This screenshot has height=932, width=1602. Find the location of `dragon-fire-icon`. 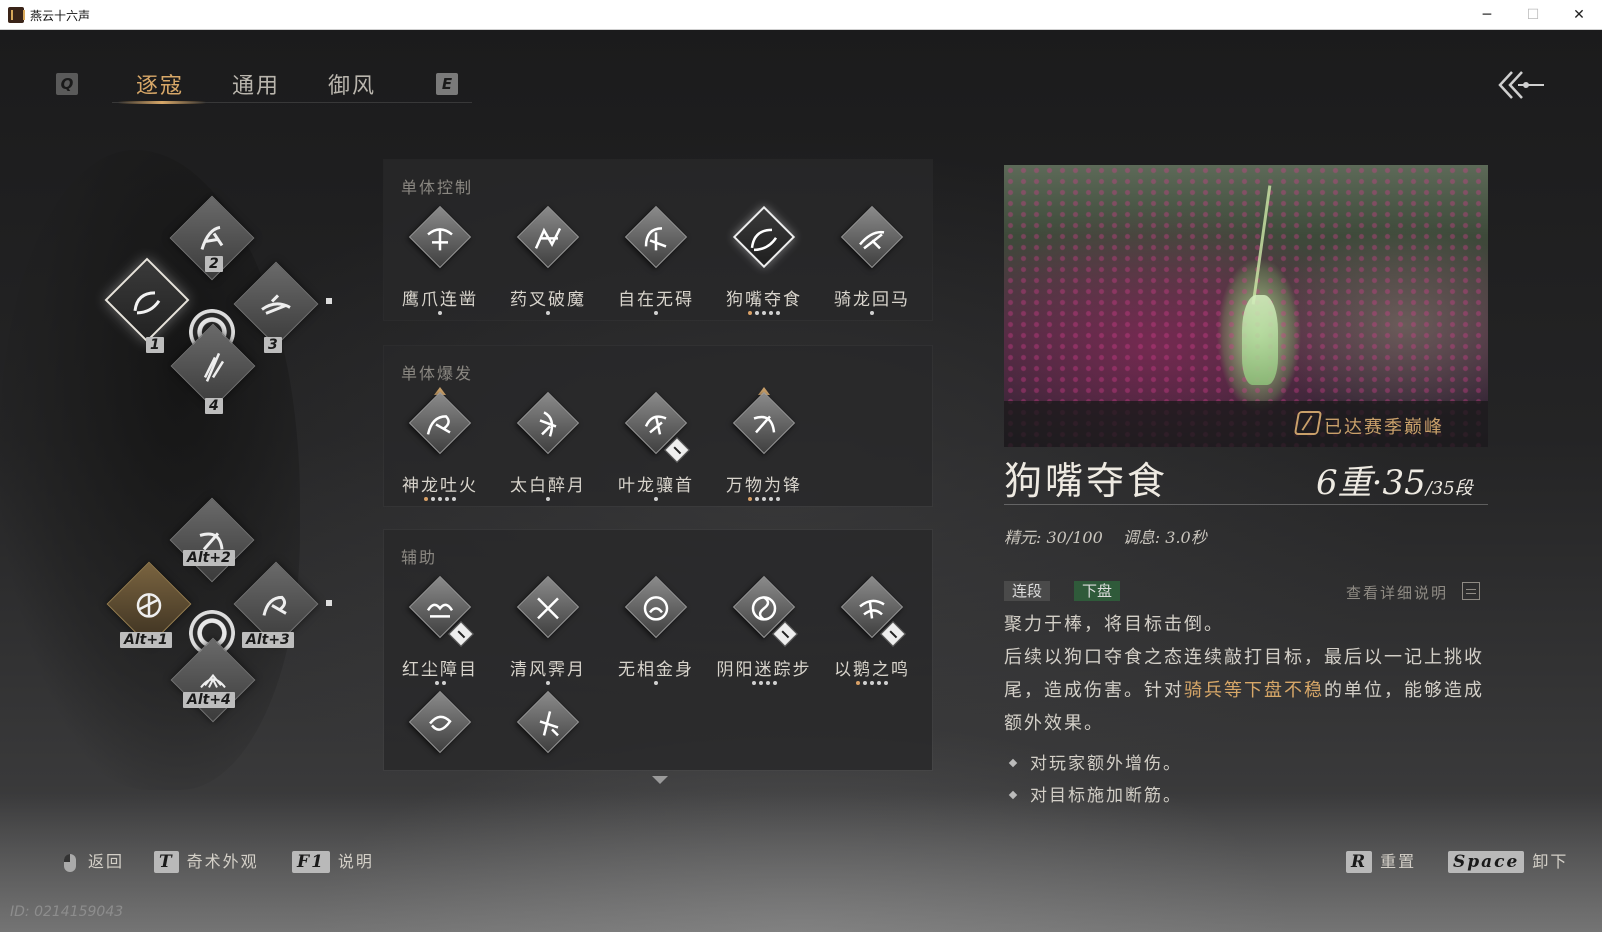

dragon-fire-icon is located at coordinates (438, 425).